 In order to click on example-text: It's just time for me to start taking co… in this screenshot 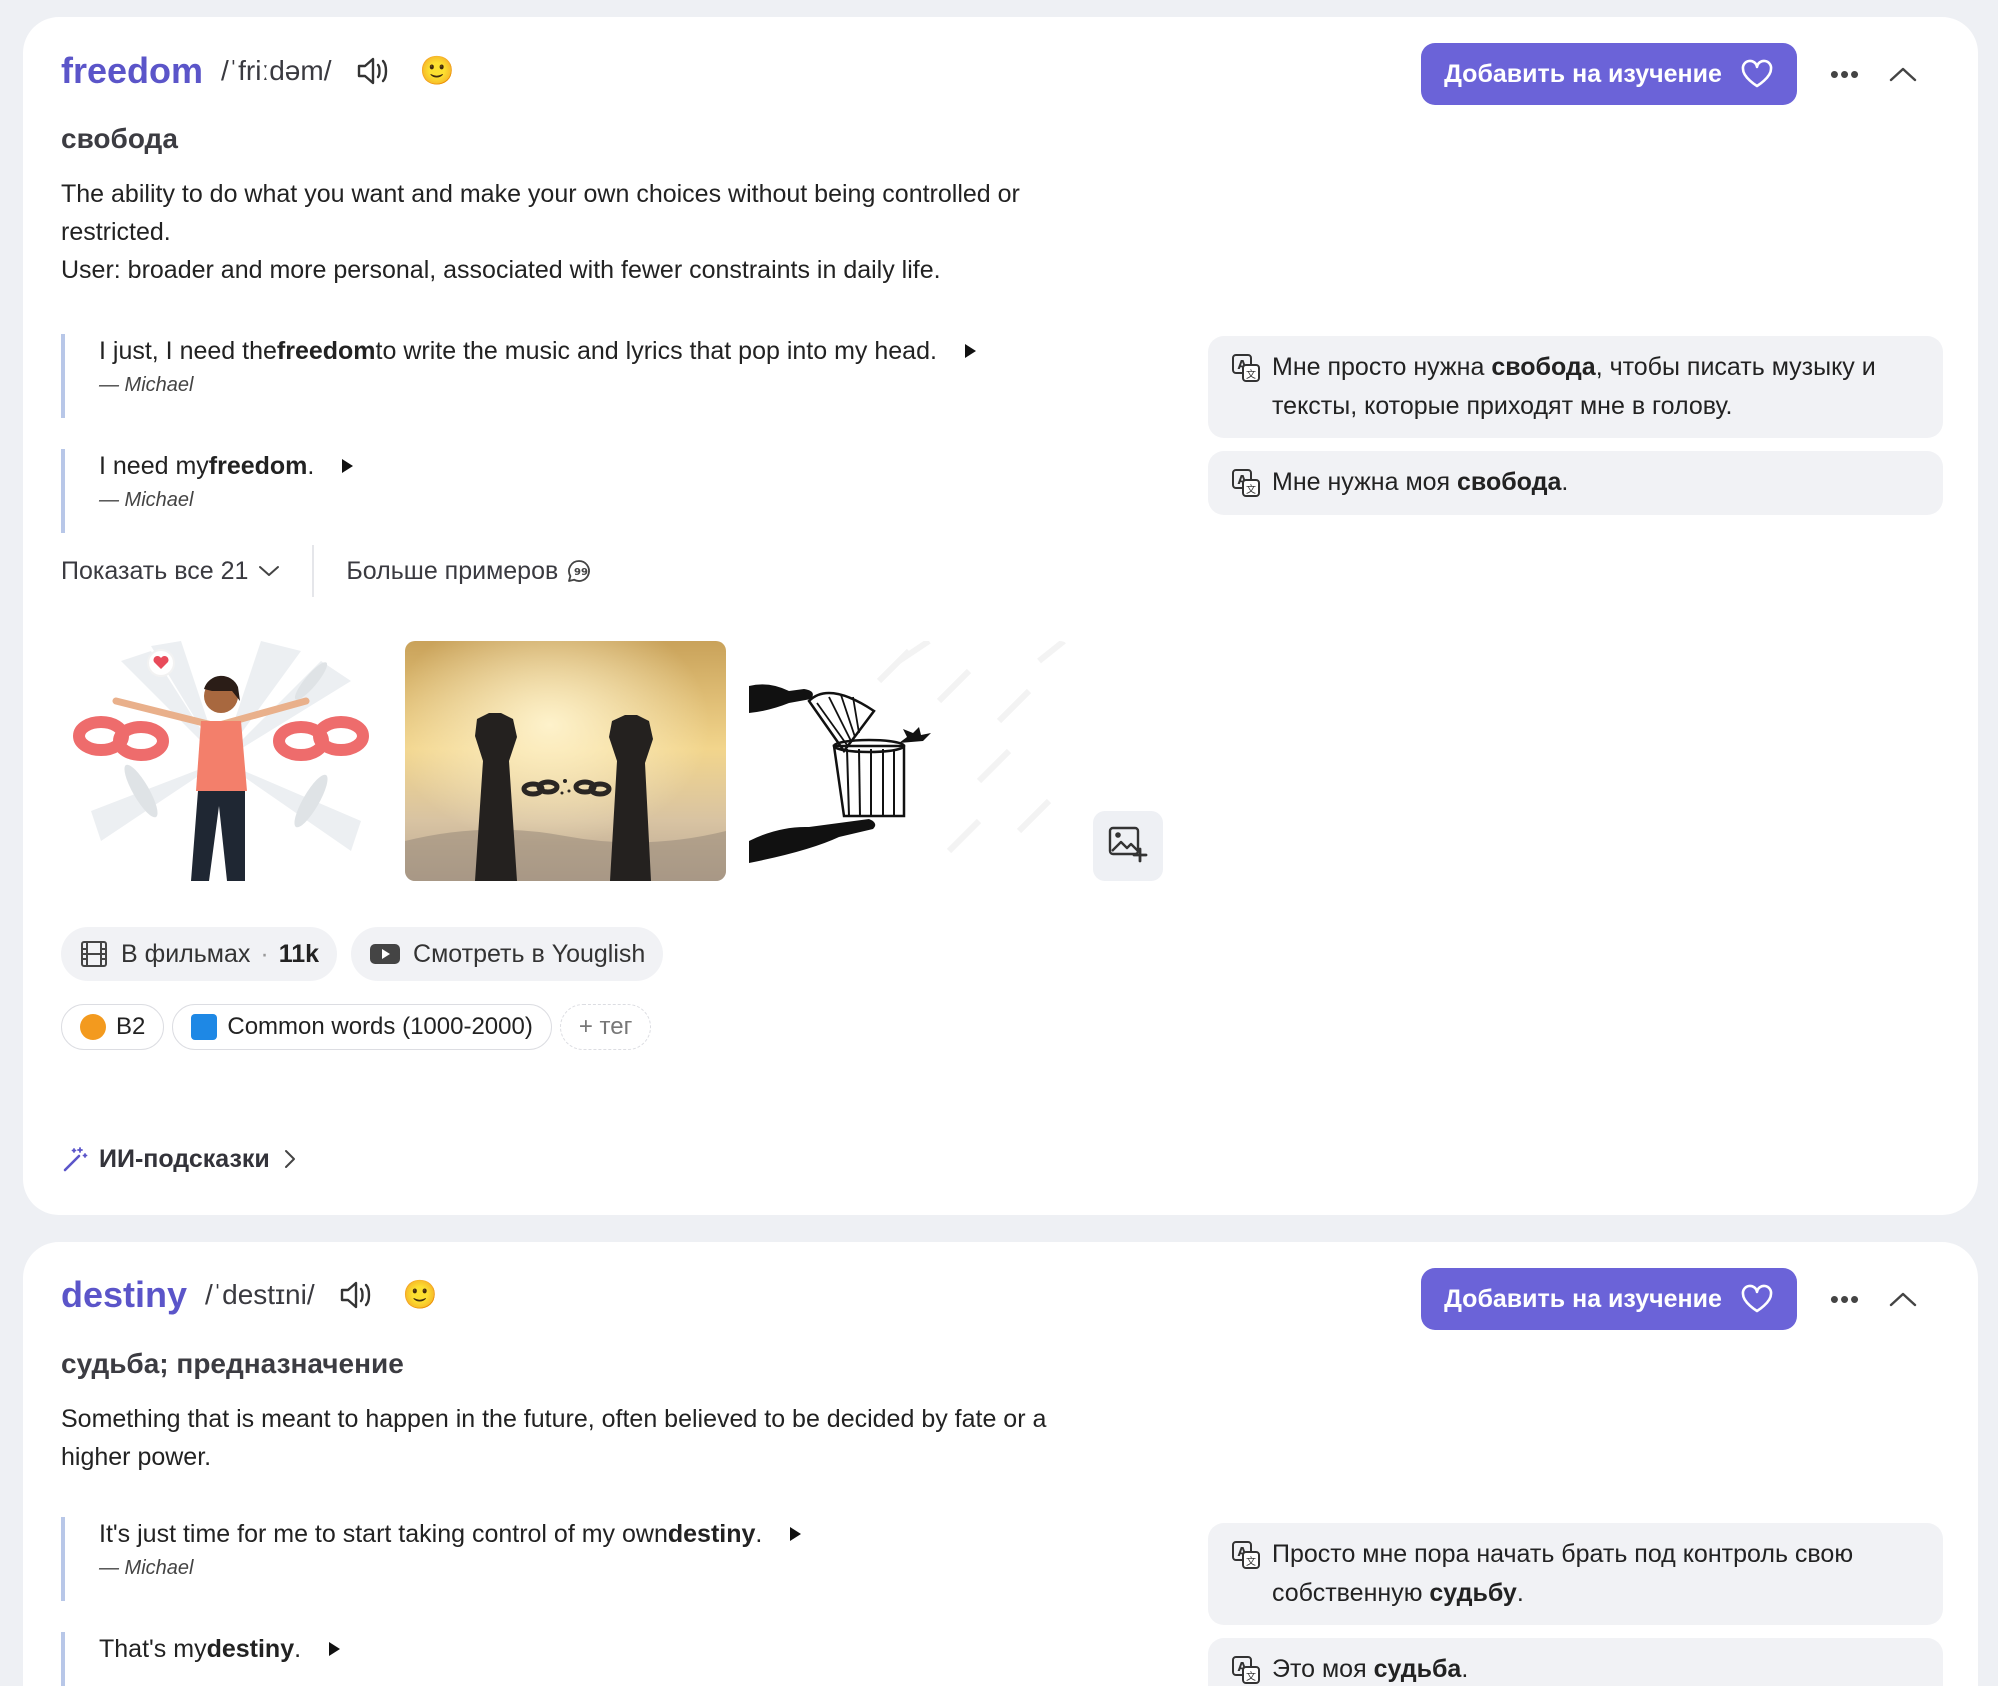, I will do `click(455, 1534)`.